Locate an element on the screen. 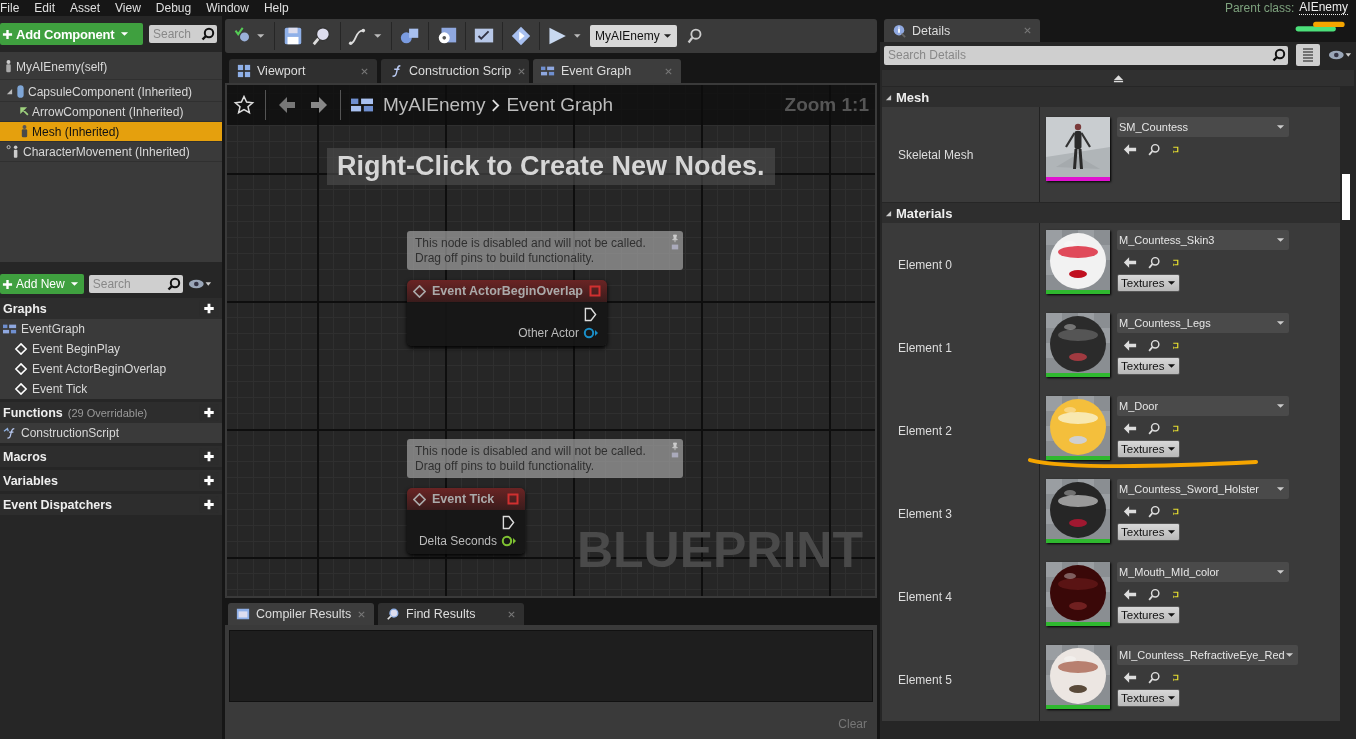 This screenshot has height=739, width=1356. section-header: Functions (29 Overridable) is located at coordinates (111, 412).